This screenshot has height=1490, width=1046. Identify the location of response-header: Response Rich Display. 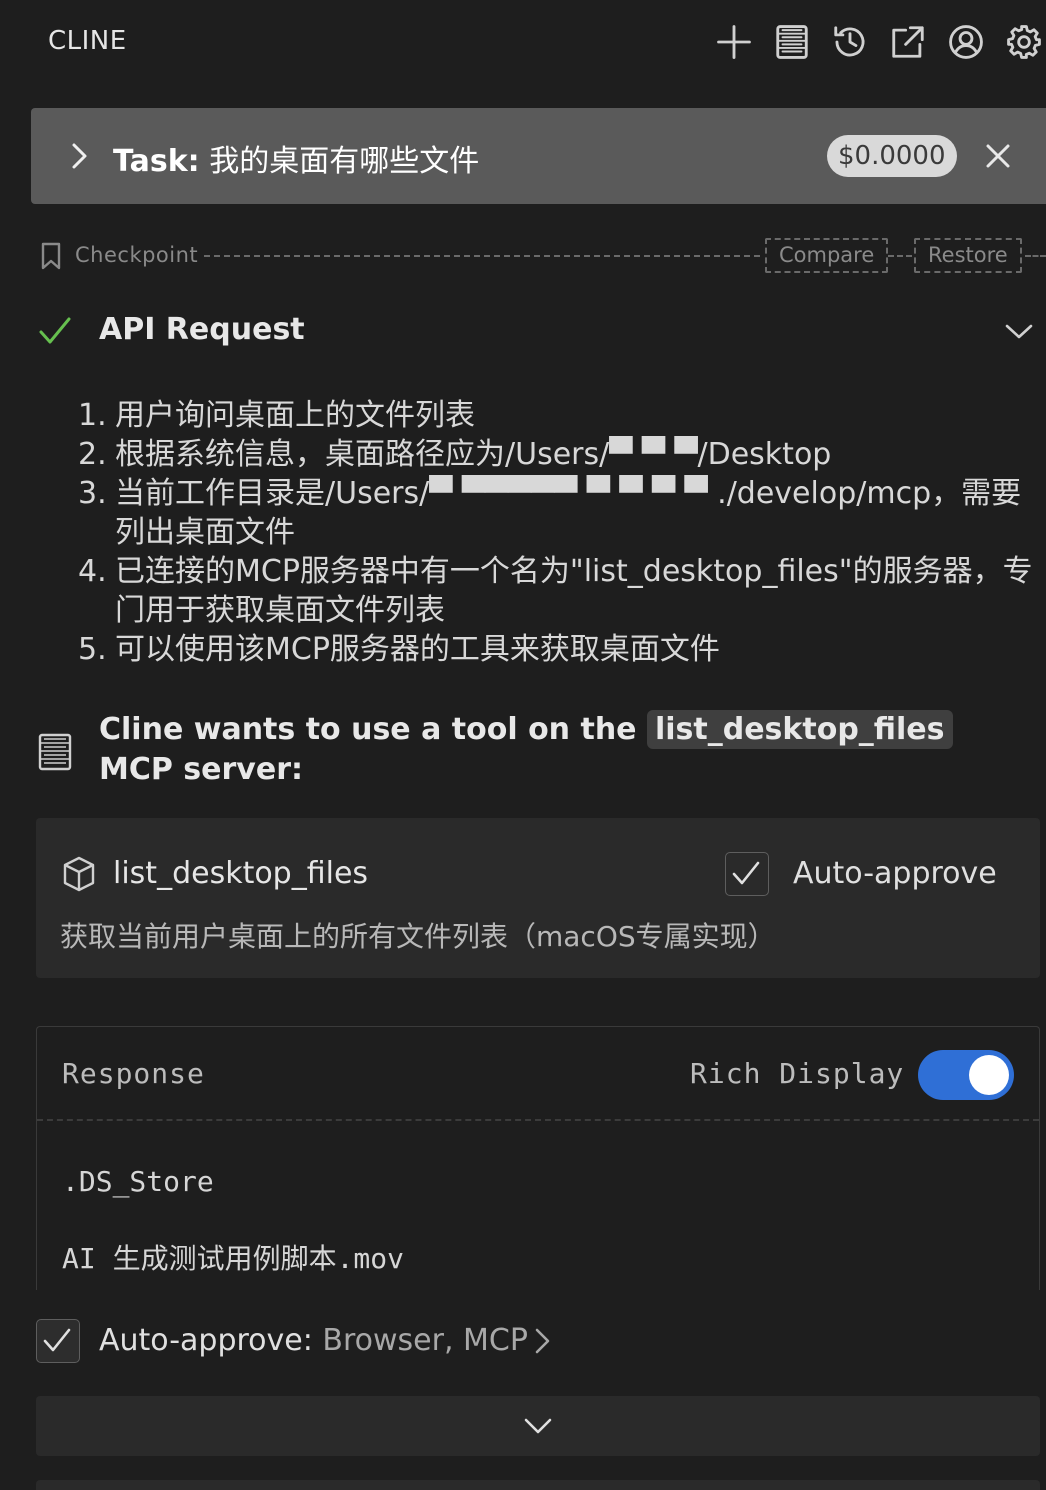
(538, 1074).